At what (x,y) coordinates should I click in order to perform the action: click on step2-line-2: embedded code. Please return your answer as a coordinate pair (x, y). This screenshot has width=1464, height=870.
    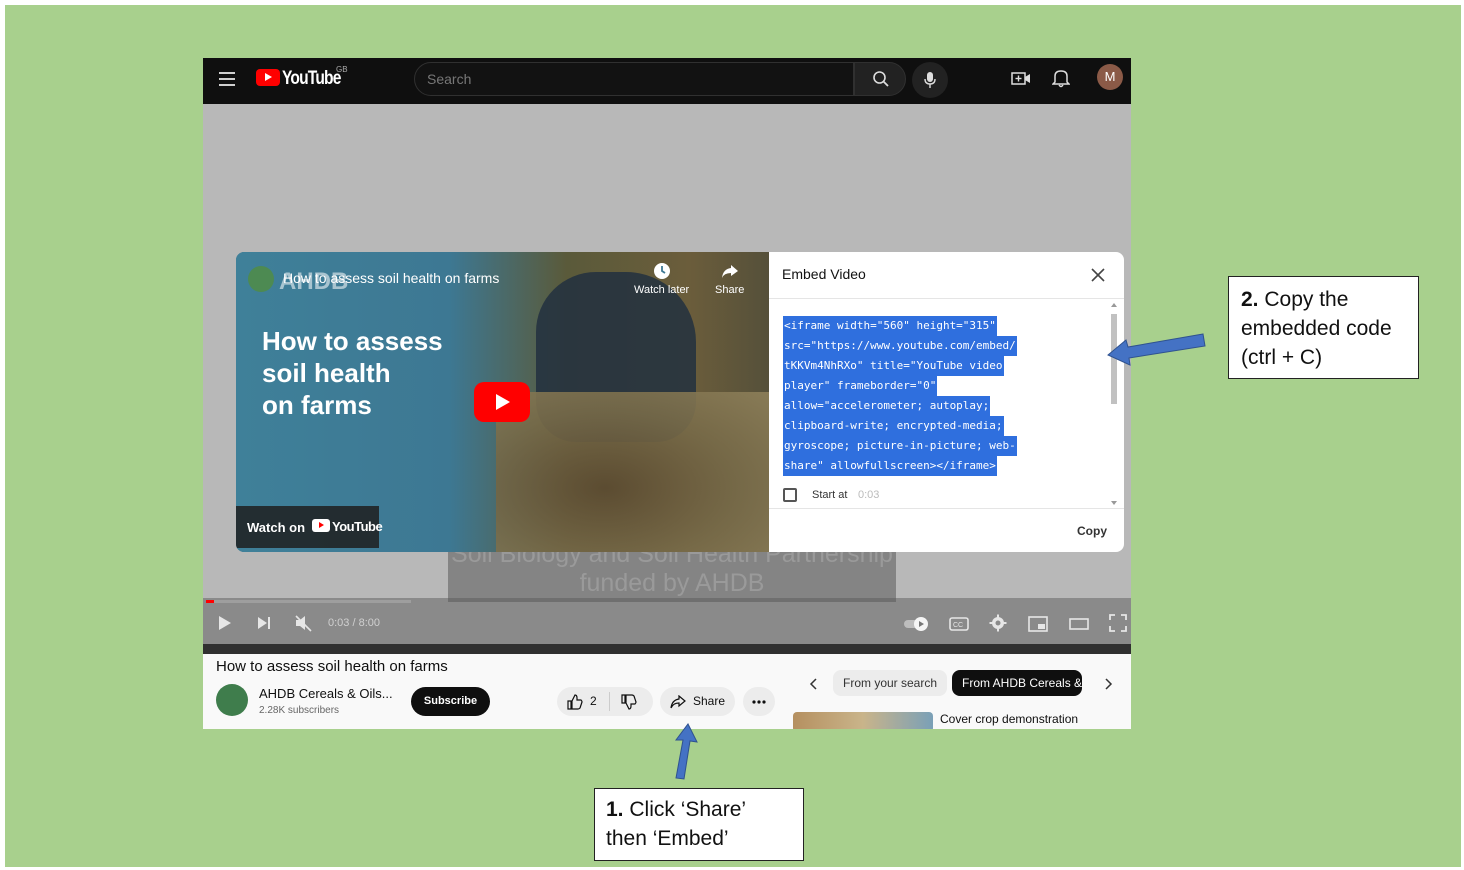
    Looking at the image, I should click on (1316, 328).